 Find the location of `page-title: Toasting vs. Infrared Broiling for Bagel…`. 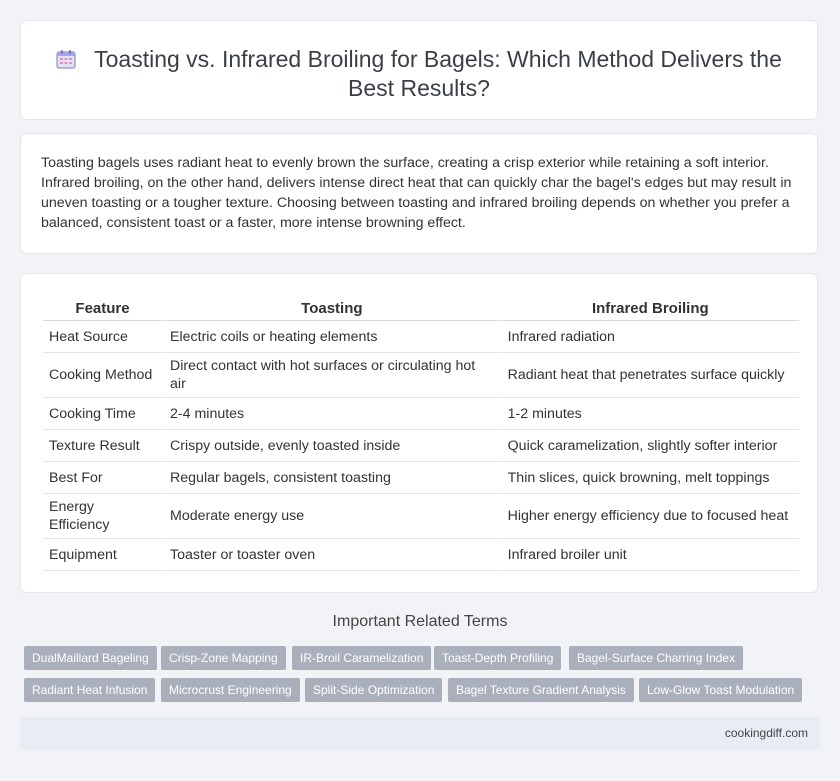

page-title: Toasting vs. Infrared Broiling for Bagel… is located at coordinates (438, 73).